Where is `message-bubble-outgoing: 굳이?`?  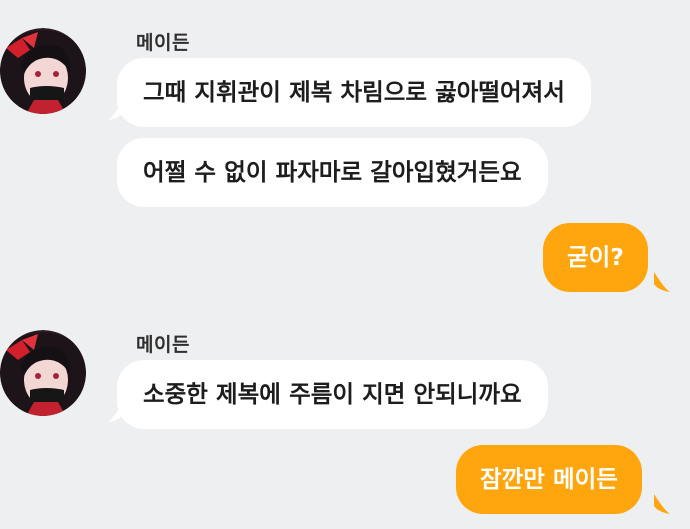
message-bubble-outgoing: 굳이? is located at coordinates (595, 257).